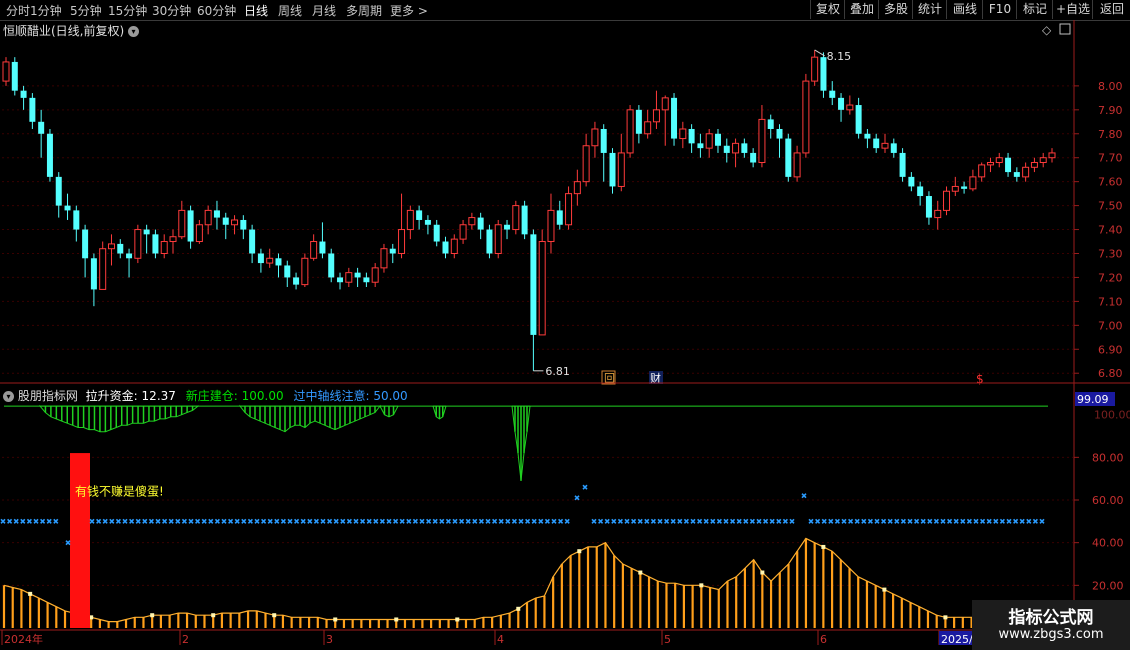  What do you see at coordinates (1051, 618) in the screenshot?
I see `watermark-title: 指标公式网` at bounding box center [1051, 618].